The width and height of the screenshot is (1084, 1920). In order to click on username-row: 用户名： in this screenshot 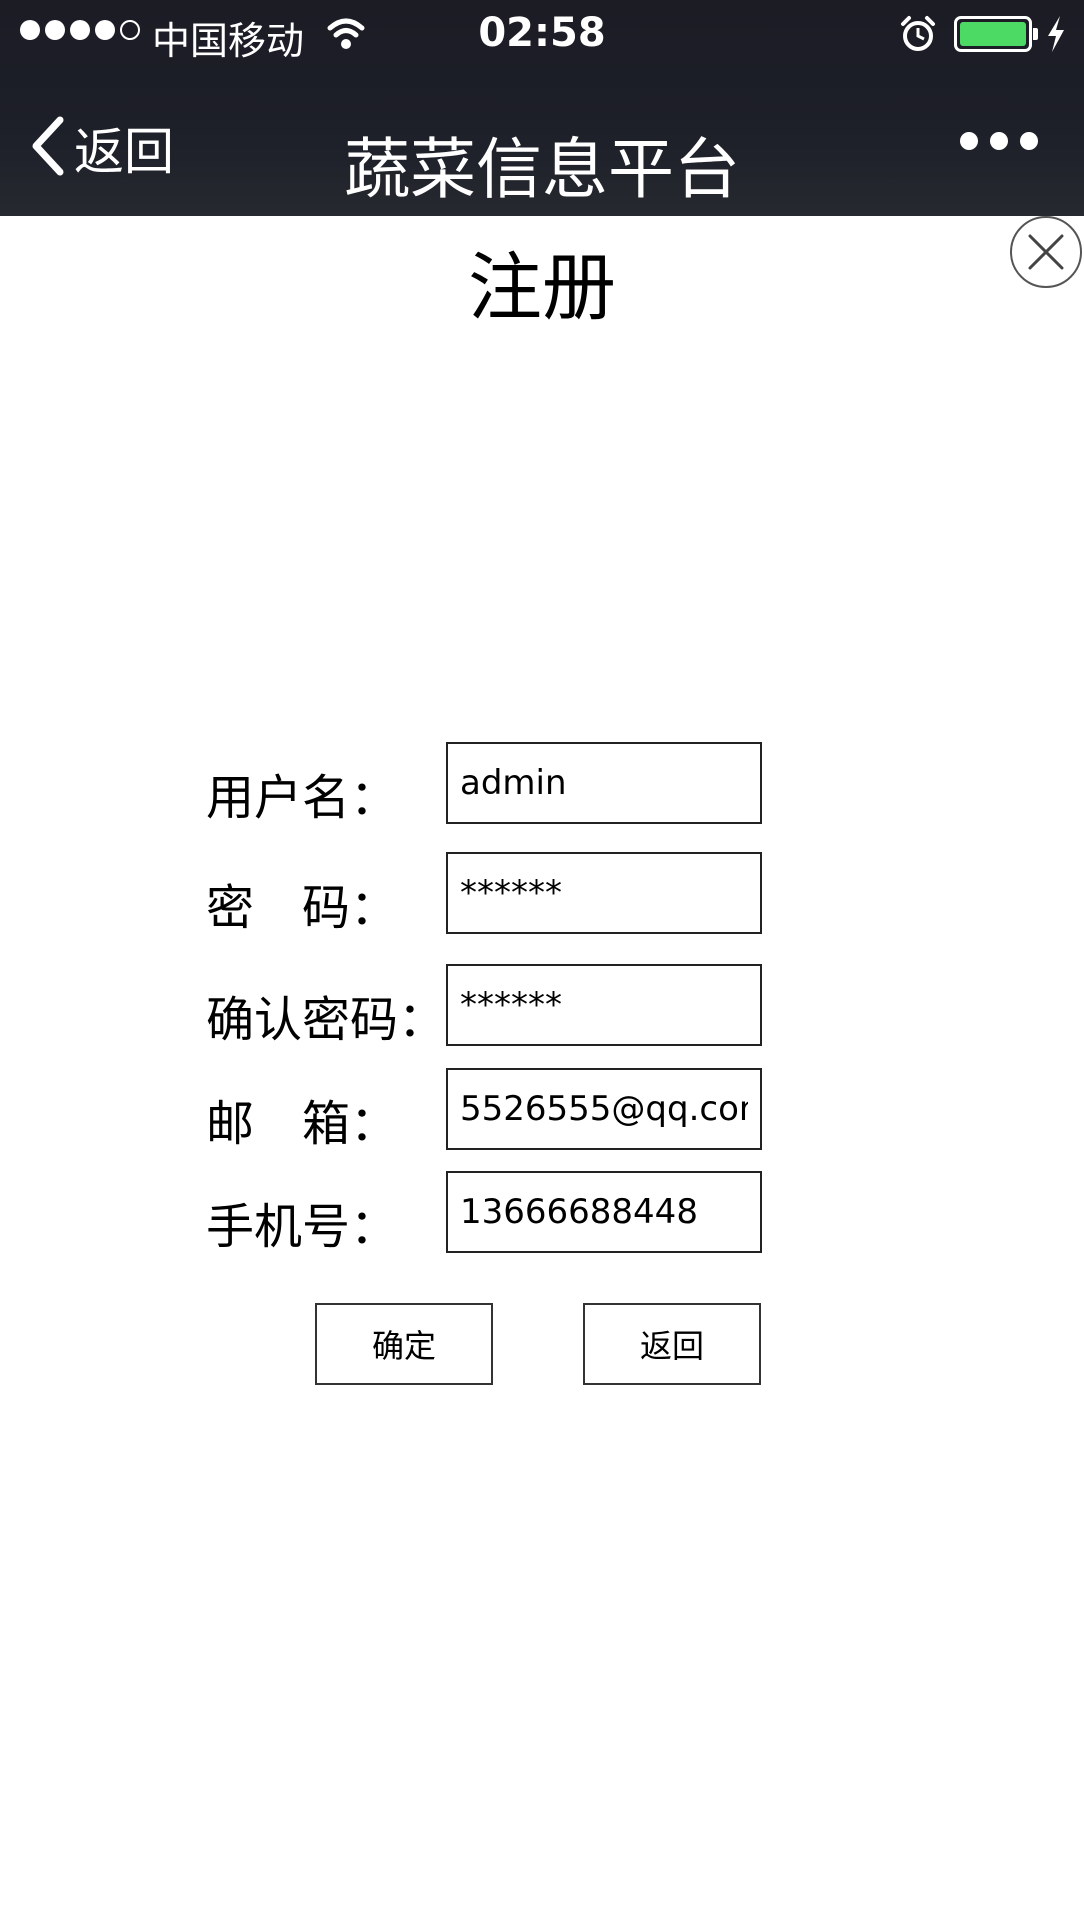, I will do `click(486, 784)`.